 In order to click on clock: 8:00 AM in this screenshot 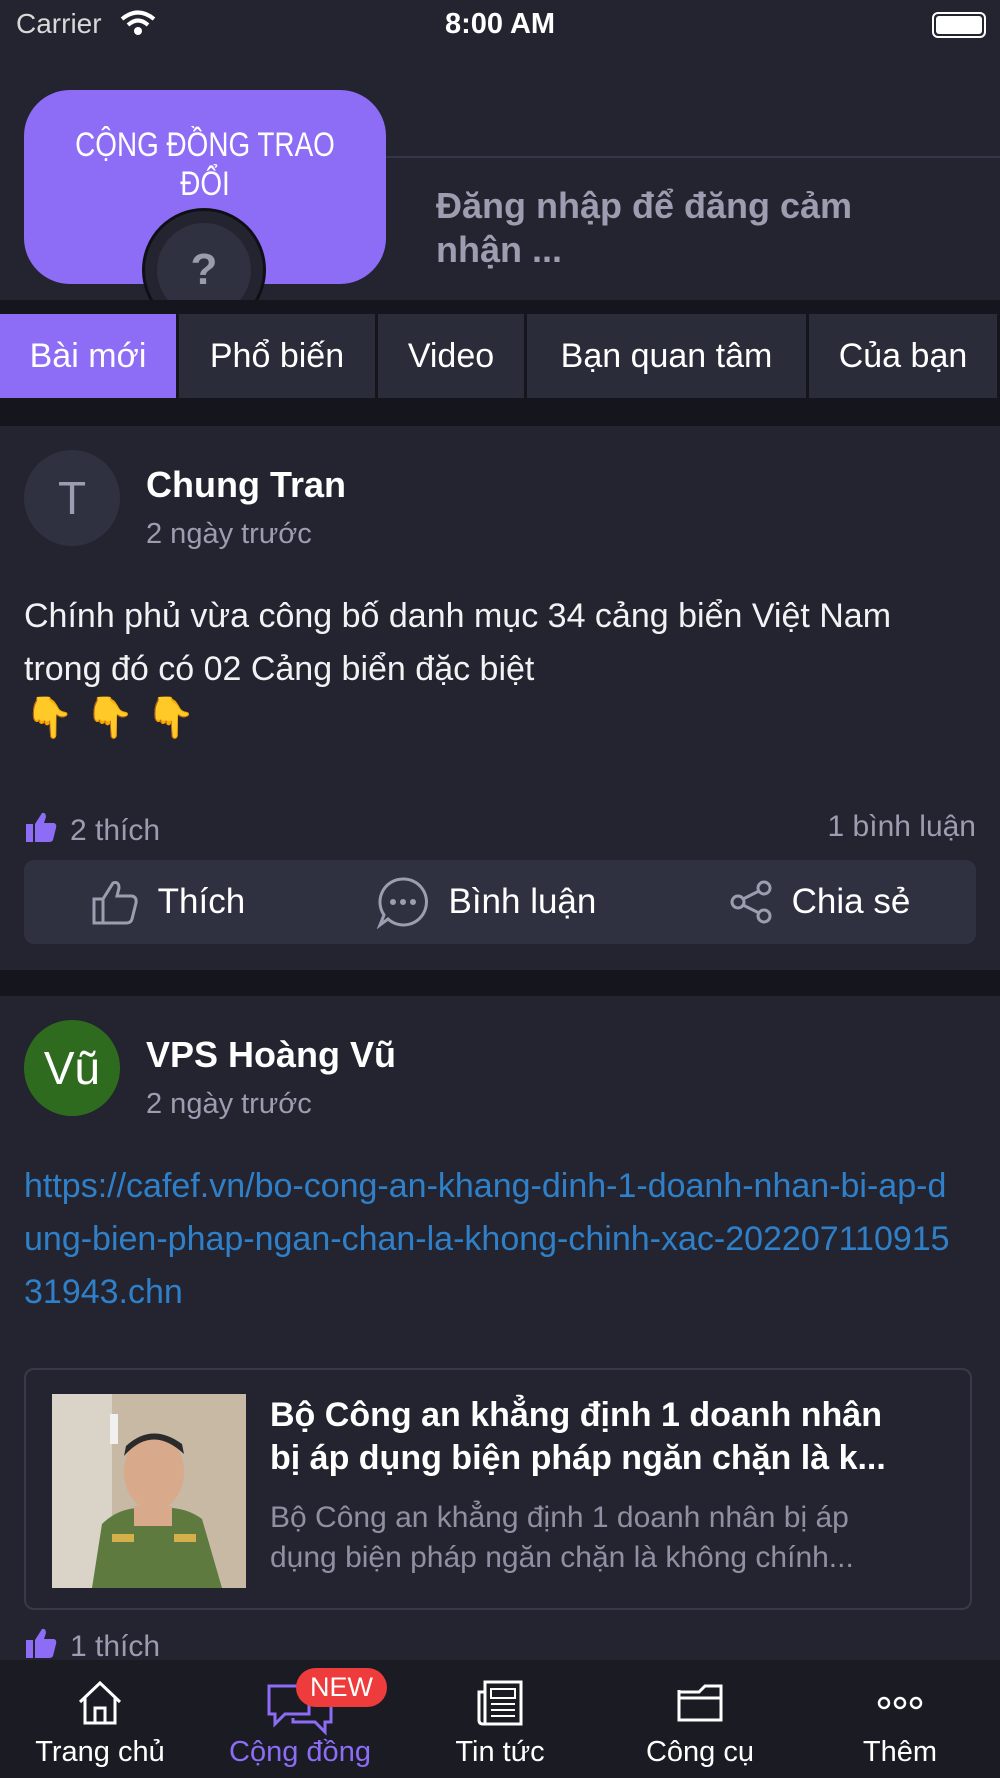, I will do `click(500, 24)`.